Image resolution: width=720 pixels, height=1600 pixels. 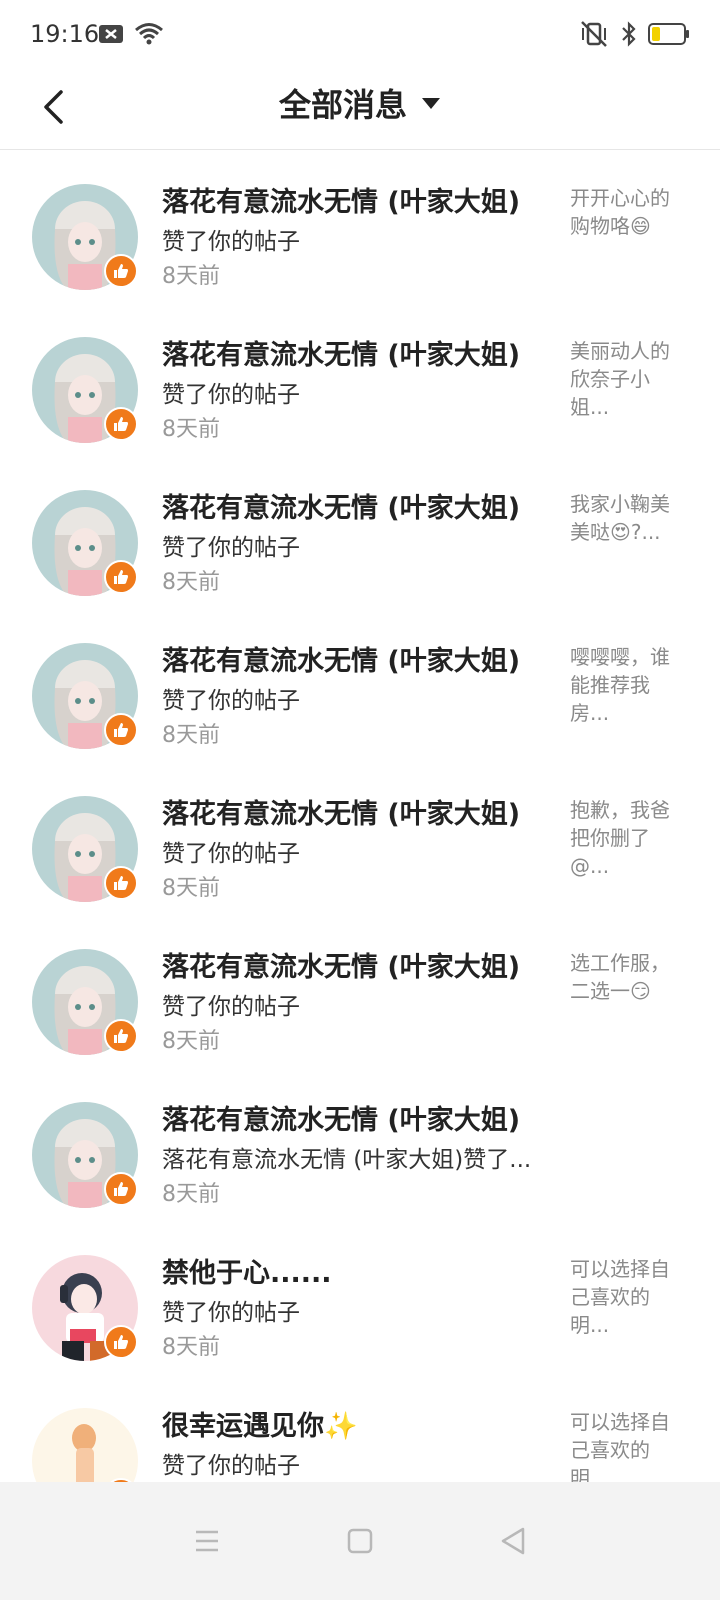 What do you see at coordinates (360, 35) in the screenshot?
I see `status-bar: 19:16` at bounding box center [360, 35].